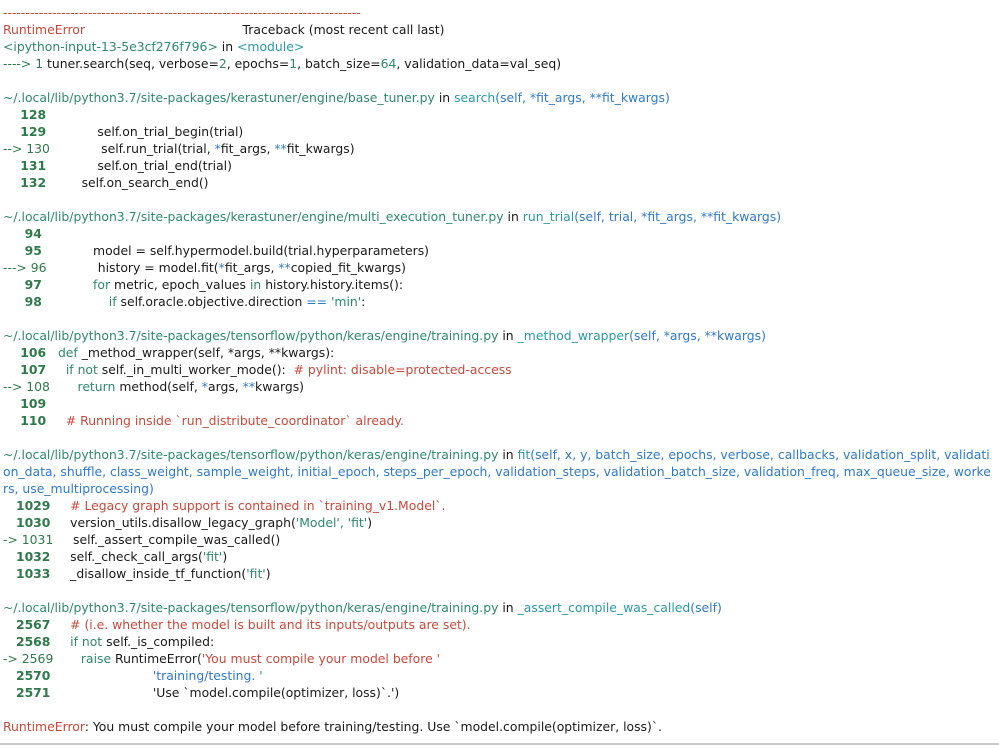  I want to click on code: self.oracle.objective.direction, so click(211, 301).